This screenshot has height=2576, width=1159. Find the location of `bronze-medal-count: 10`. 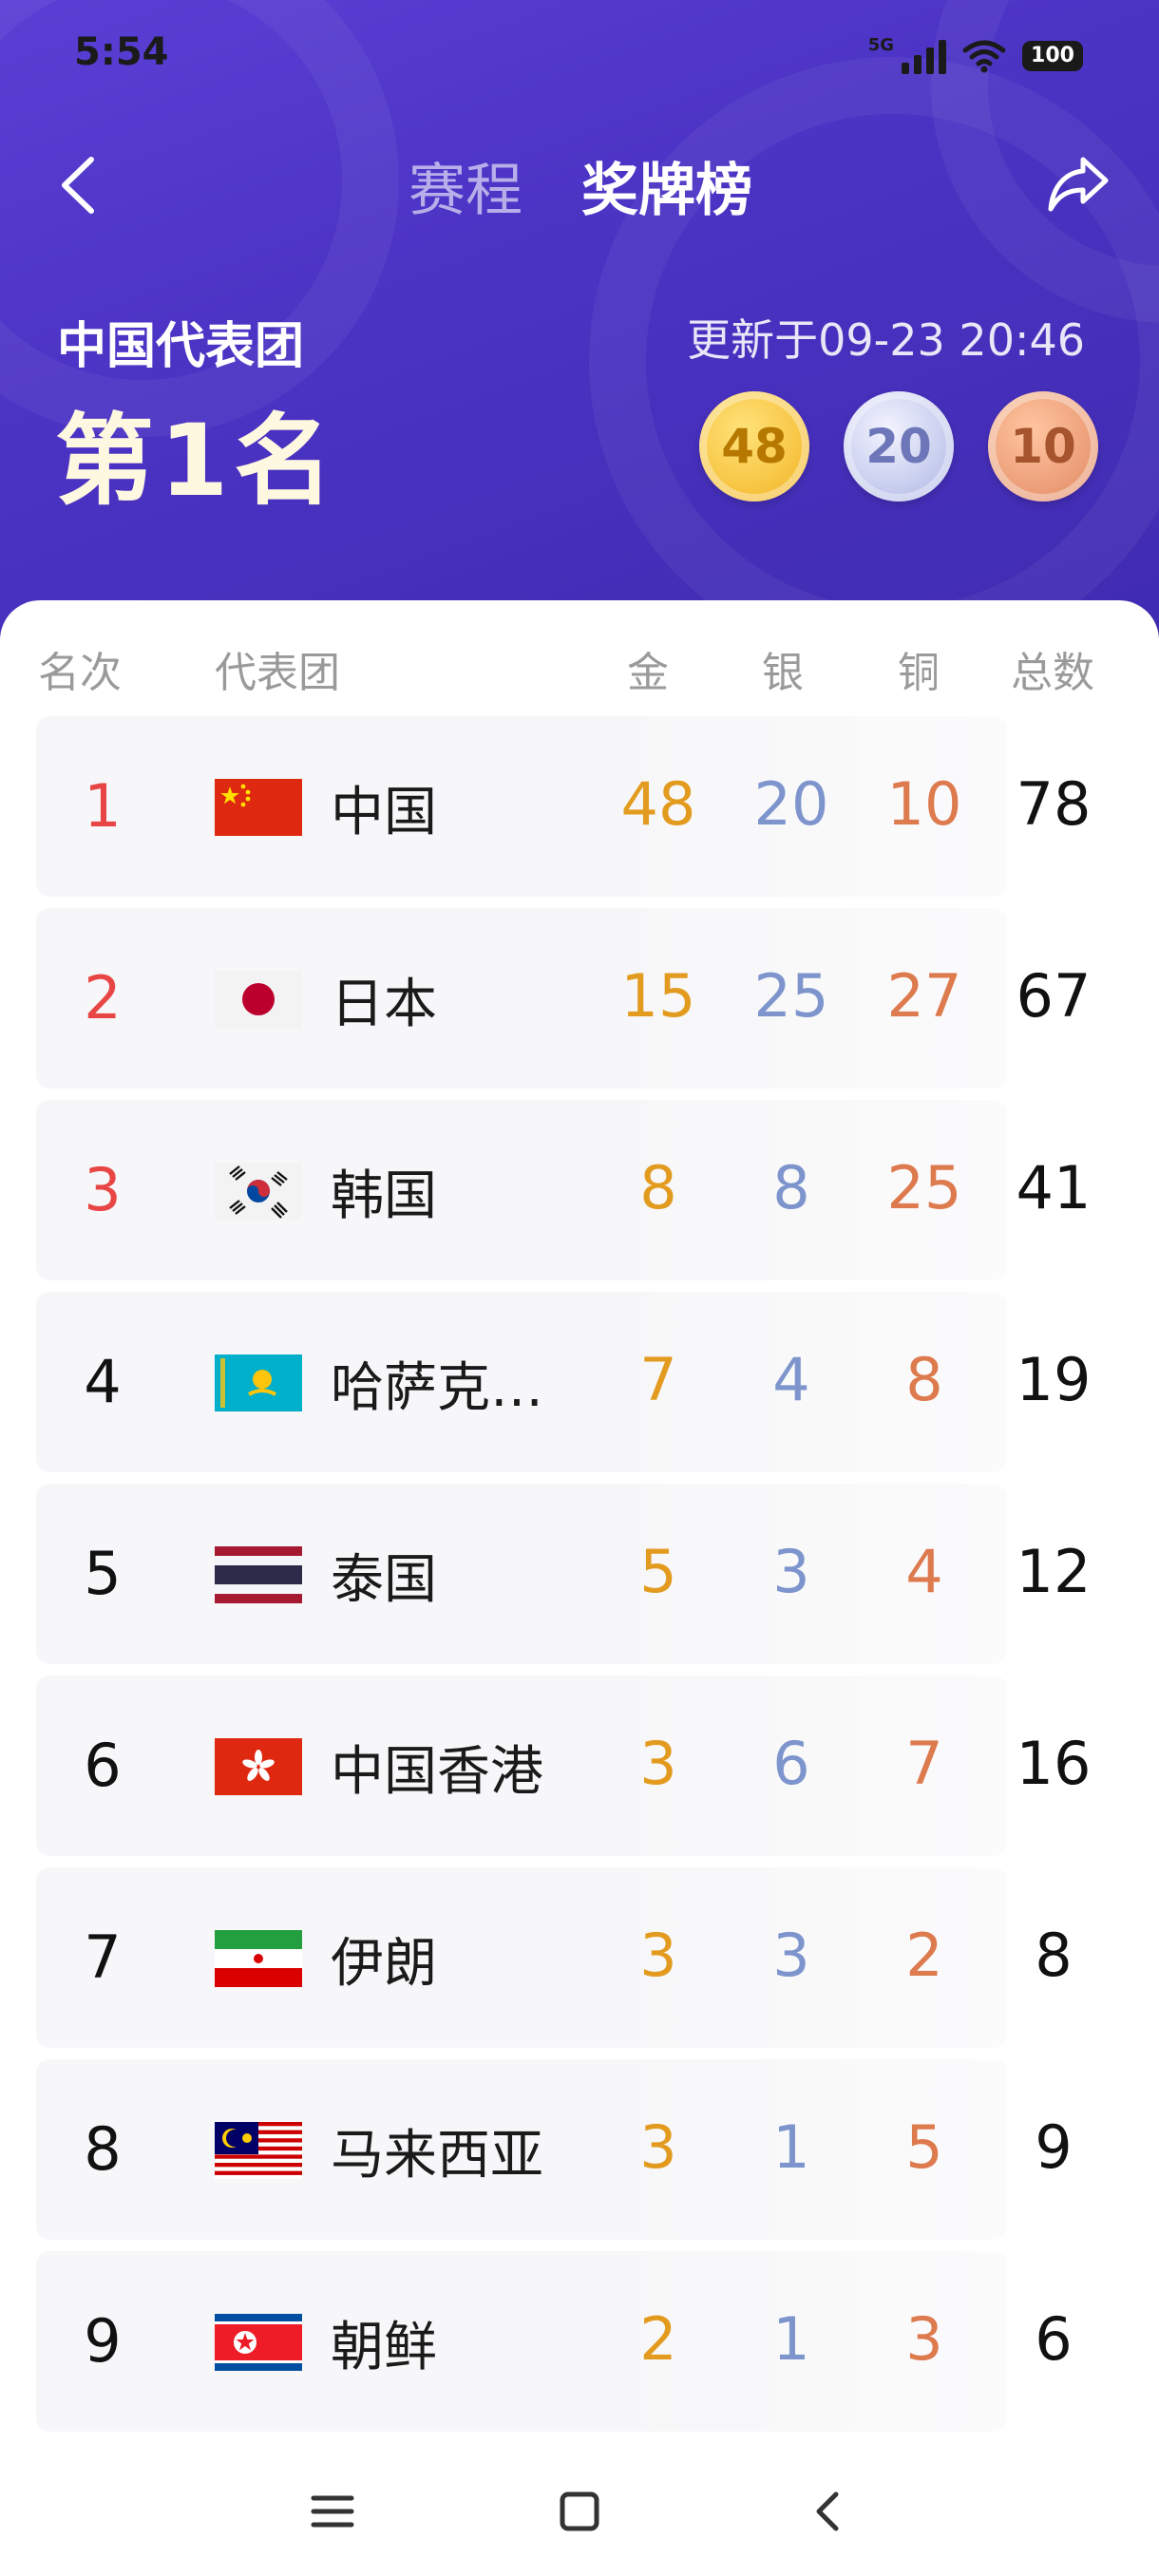

bronze-medal-count: 10 is located at coordinates (1043, 446).